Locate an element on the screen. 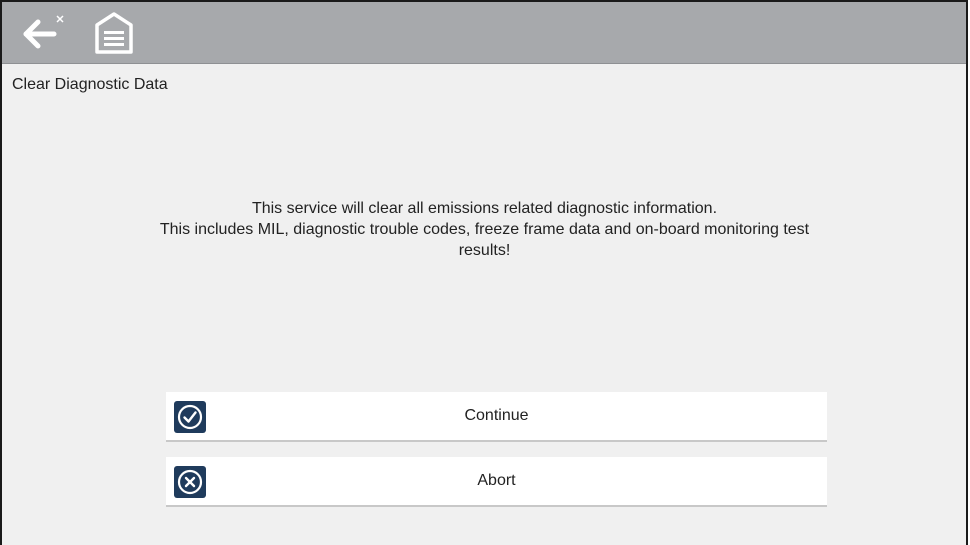  back-button is located at coordinates (43, 33).